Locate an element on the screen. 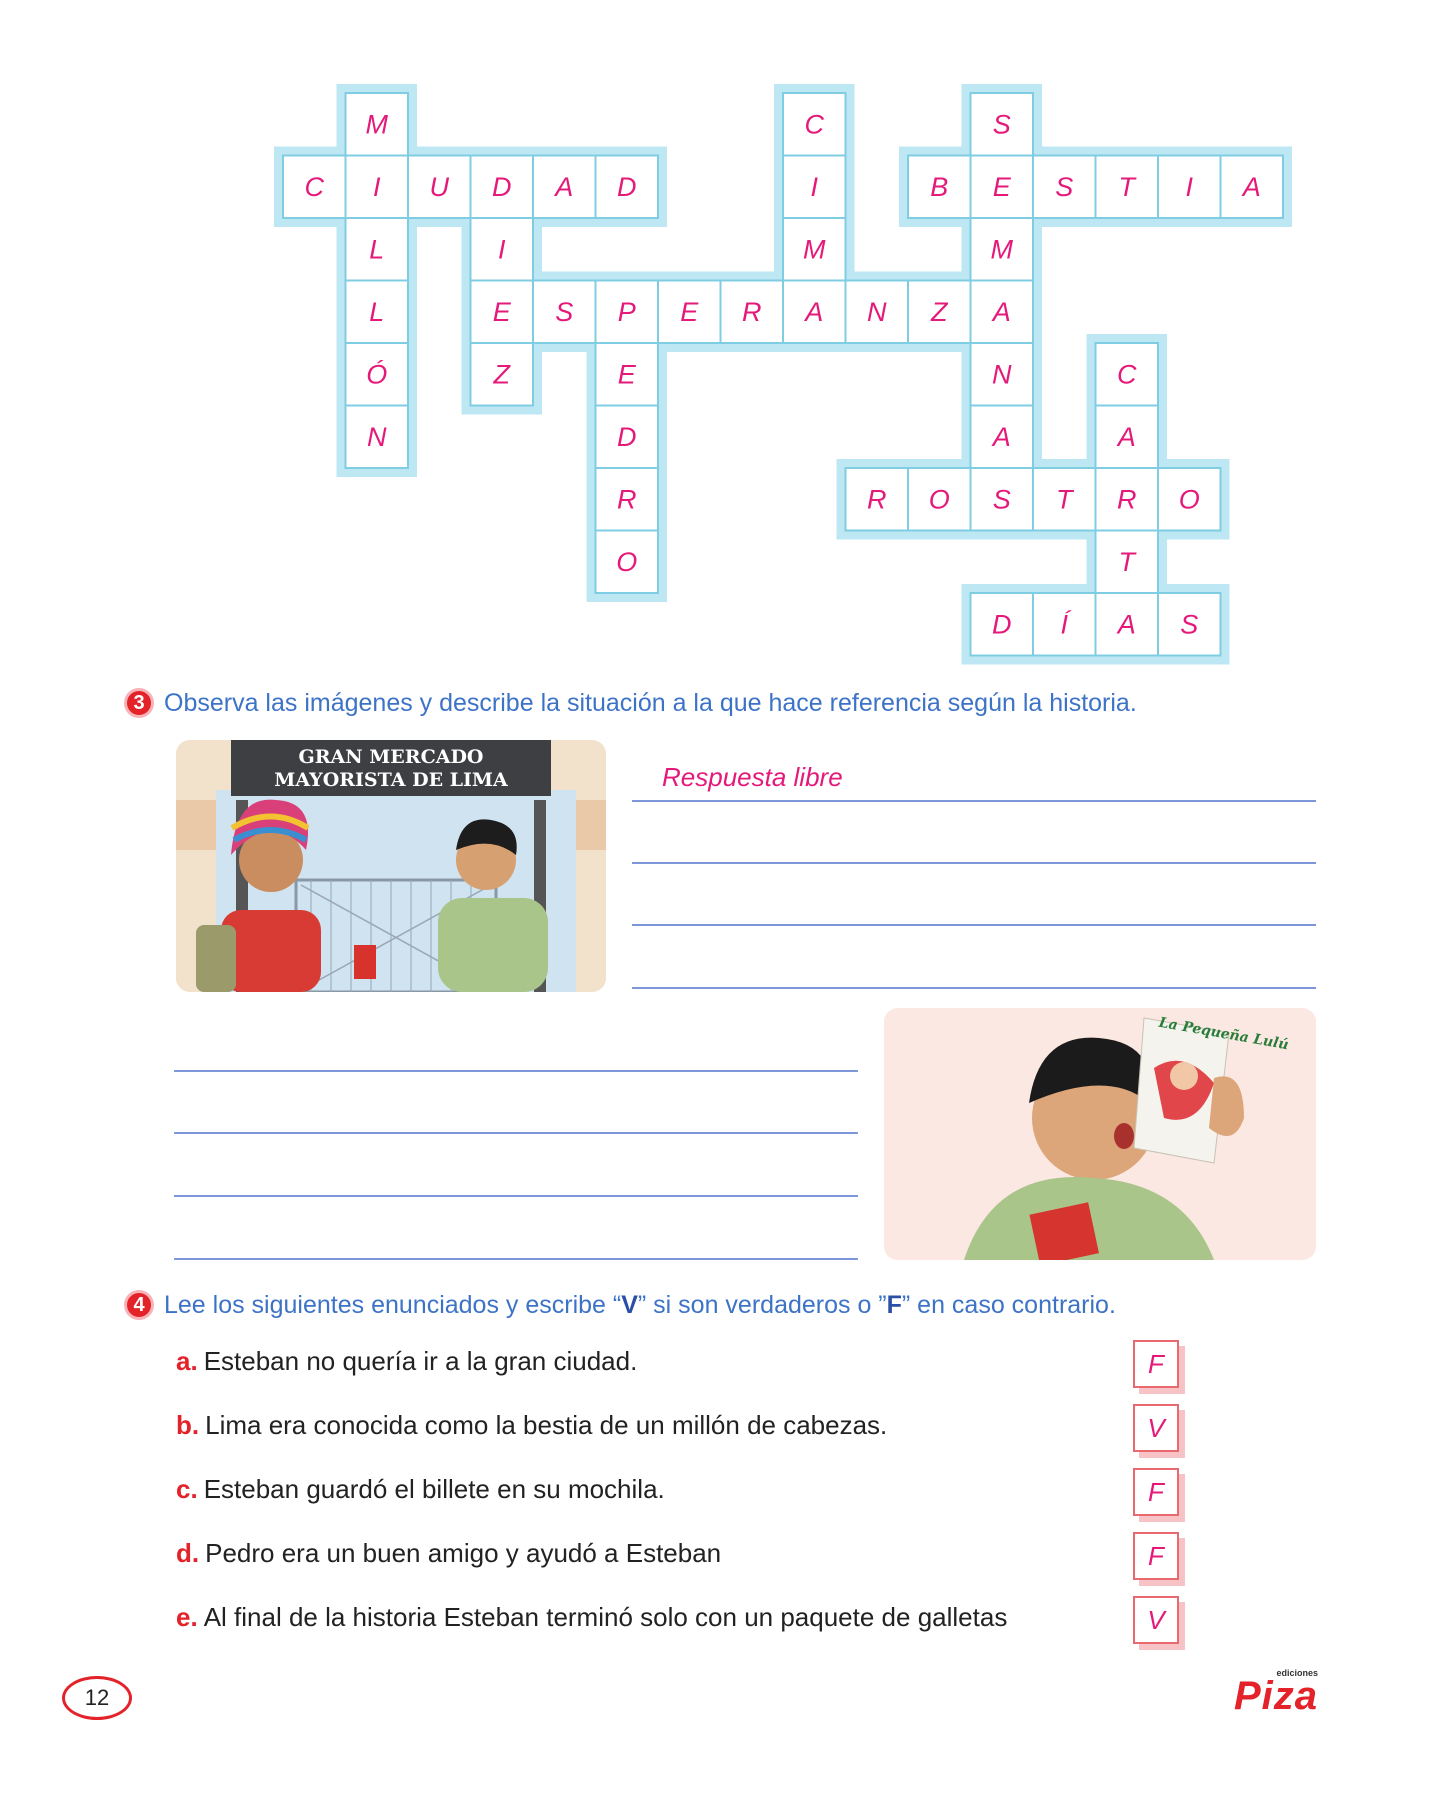 The image size is (1452, 1800). statement-letter: c. is located at coordinates (187, 1489).